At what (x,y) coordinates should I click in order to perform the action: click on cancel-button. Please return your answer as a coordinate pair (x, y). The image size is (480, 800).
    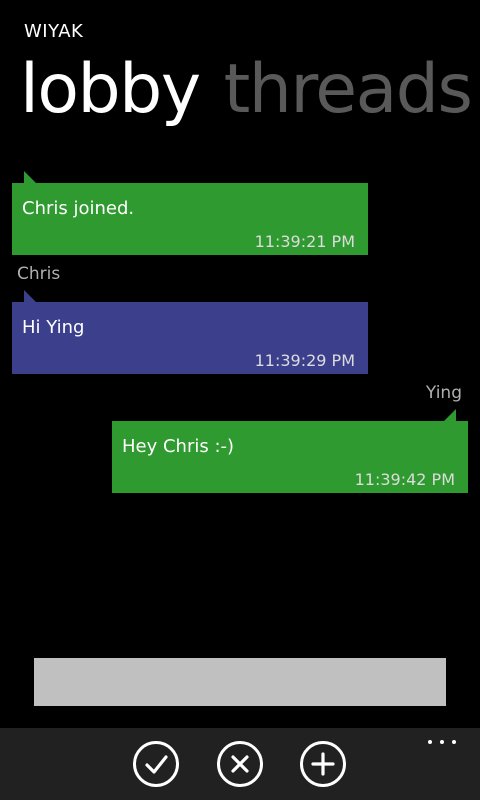
    Looking at the image, I should click on (240, 764).